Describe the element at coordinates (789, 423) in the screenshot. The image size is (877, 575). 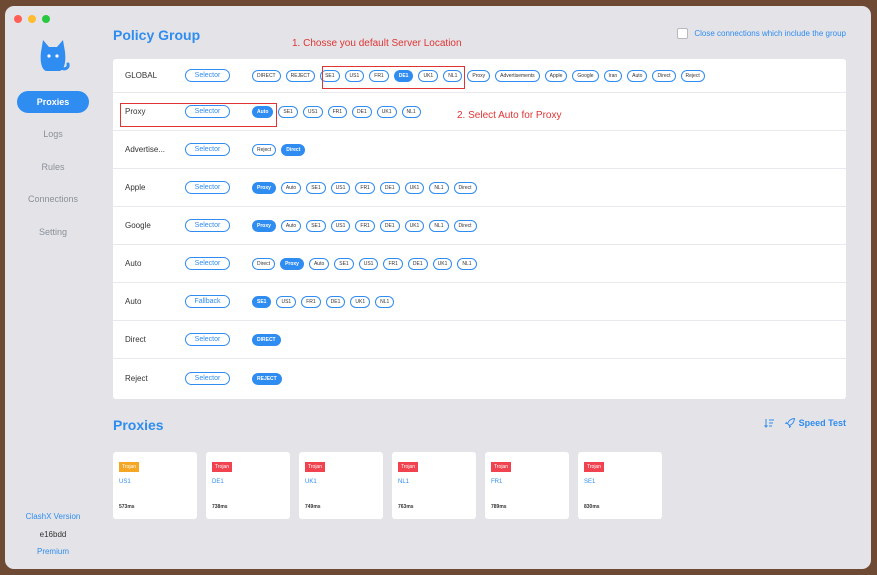
I see `rocket-icon` at that location.